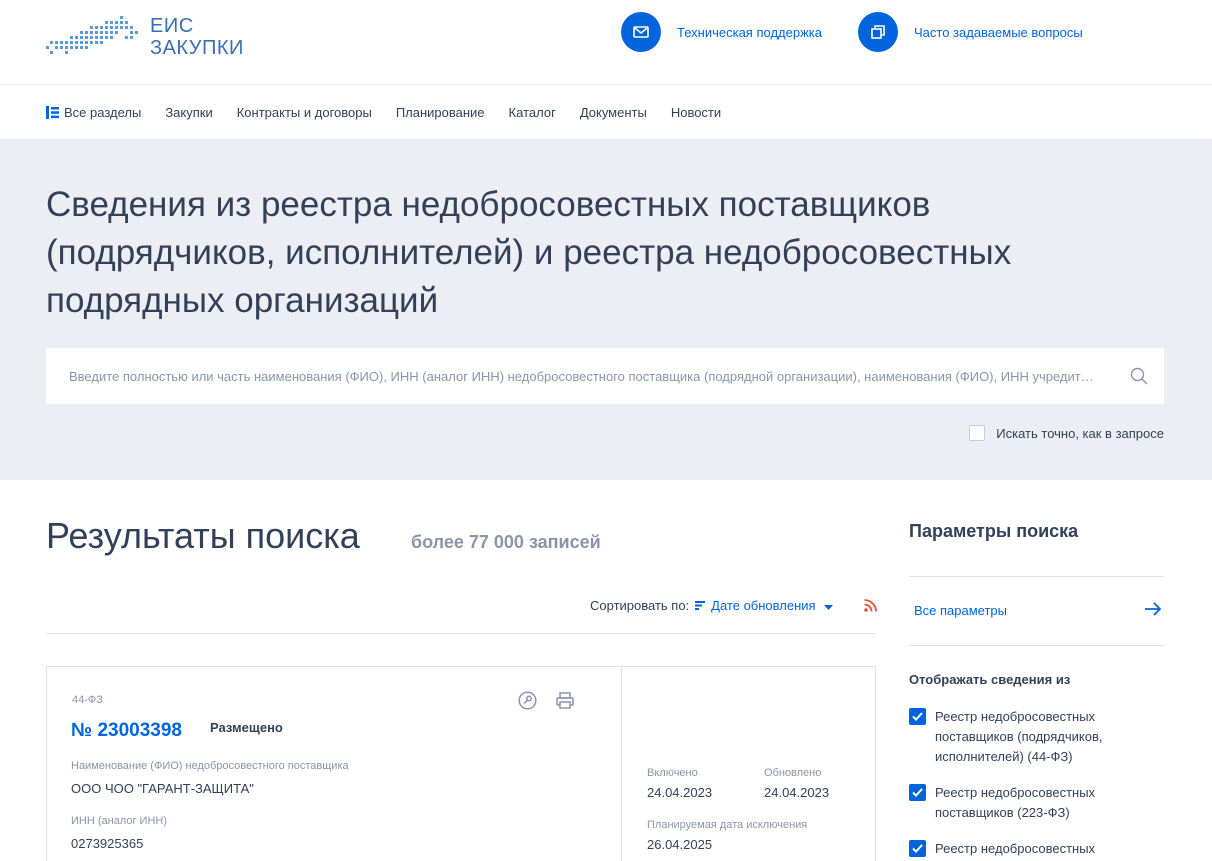 This screenshot has height=861, width=1212. I want to click on included-label: Включено, so click(672, 773).